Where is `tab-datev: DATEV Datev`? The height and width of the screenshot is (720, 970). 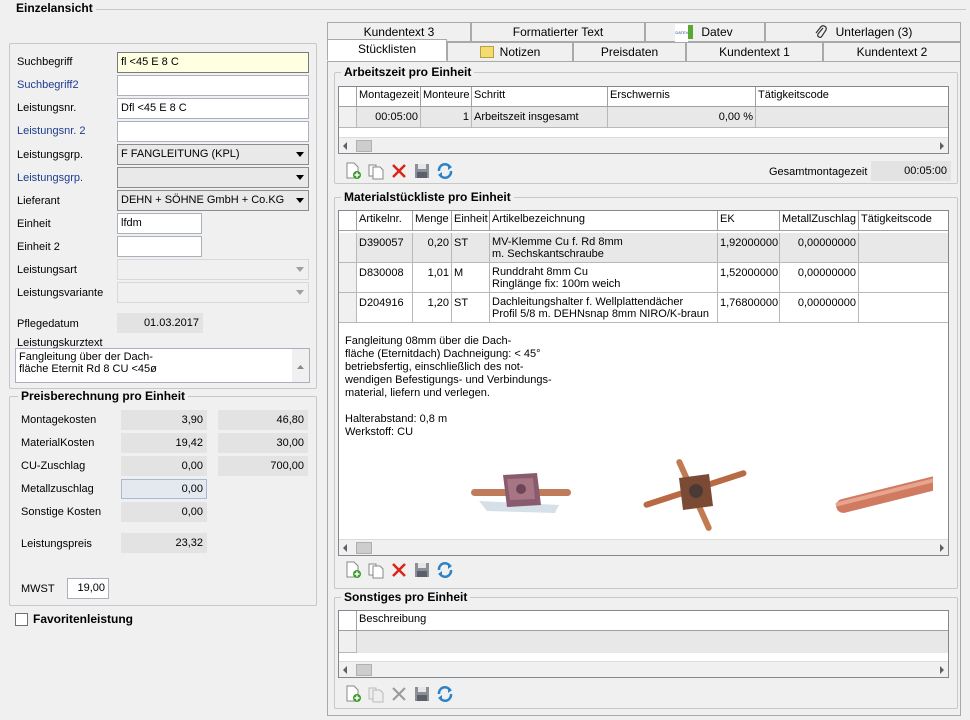 tab-datev: DATEV Datev is located at coordinates (705, 32).